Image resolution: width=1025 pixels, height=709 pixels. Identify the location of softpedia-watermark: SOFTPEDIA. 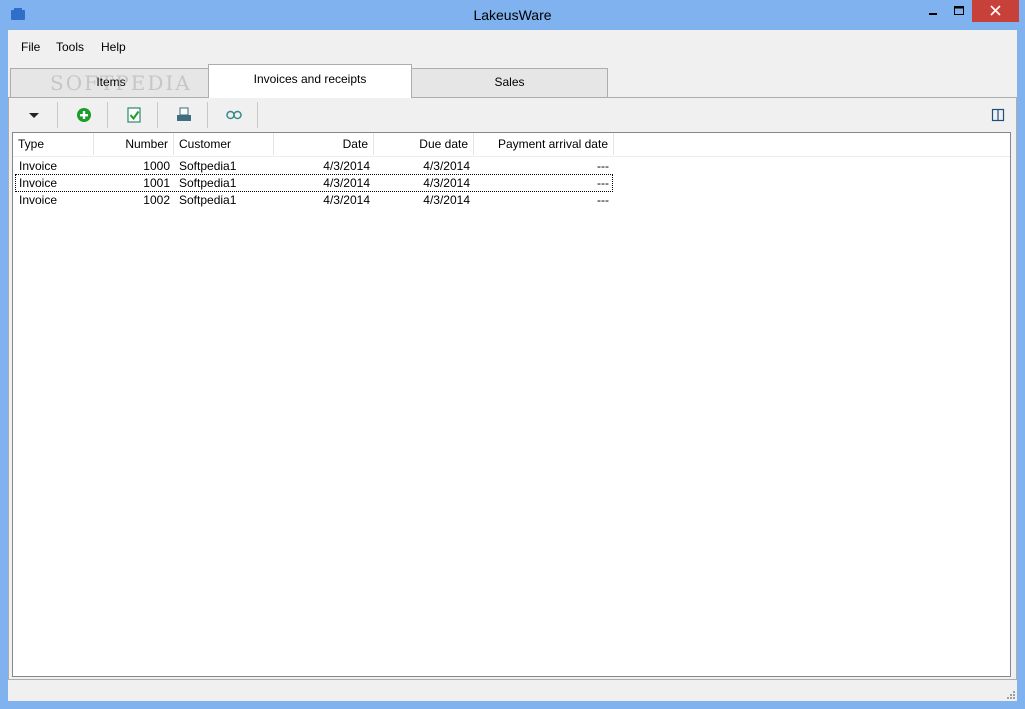
(121, 83).